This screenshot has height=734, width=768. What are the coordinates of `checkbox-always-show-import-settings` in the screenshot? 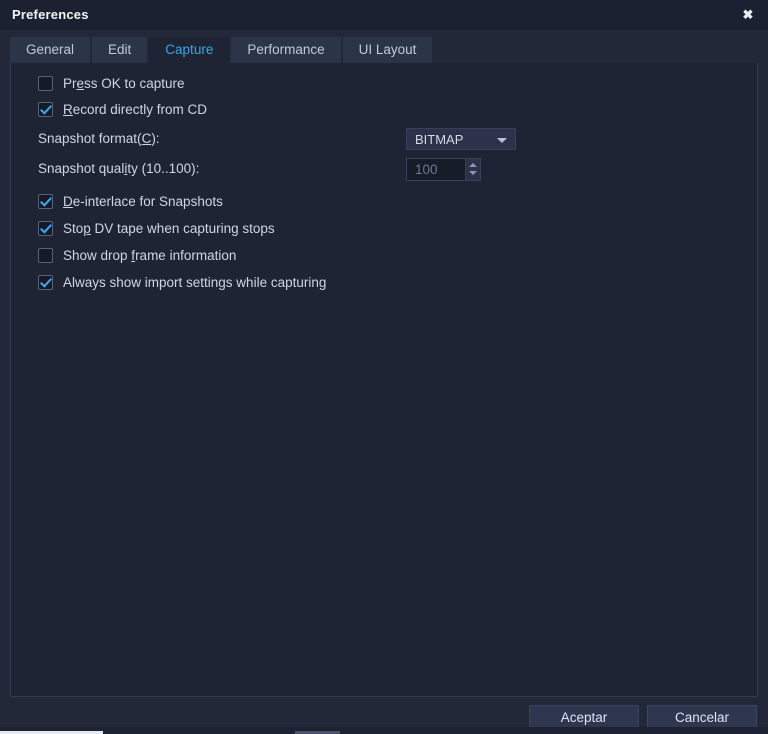 It's located at (45, 282).